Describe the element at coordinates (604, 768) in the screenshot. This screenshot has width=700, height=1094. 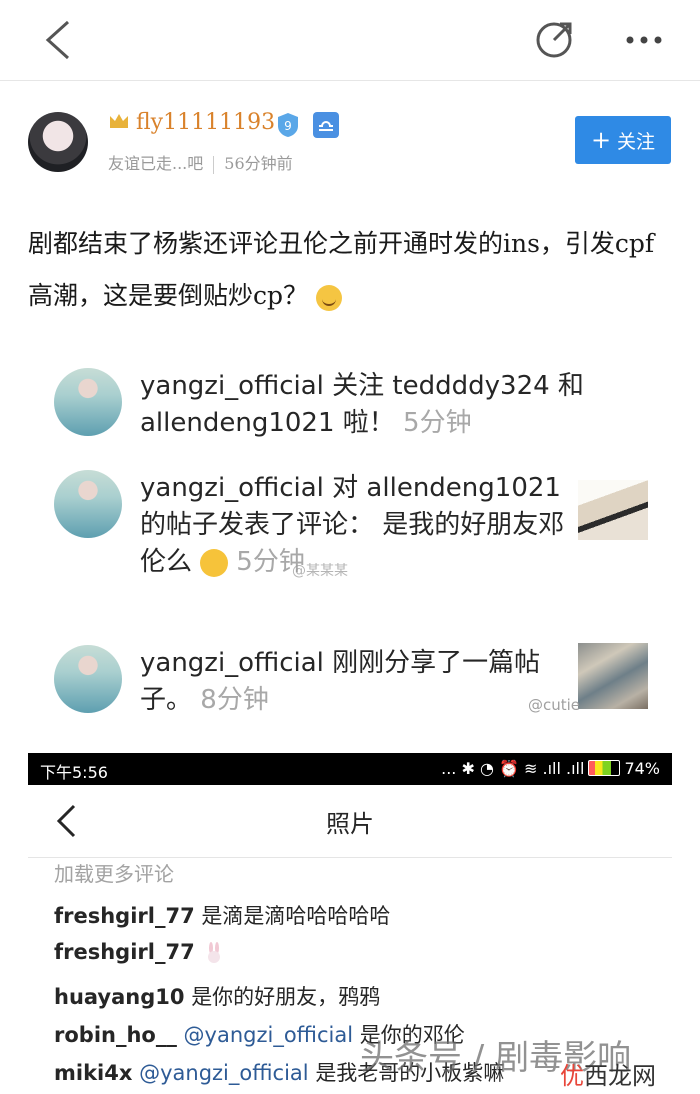
I see `battery-icon` at that location.